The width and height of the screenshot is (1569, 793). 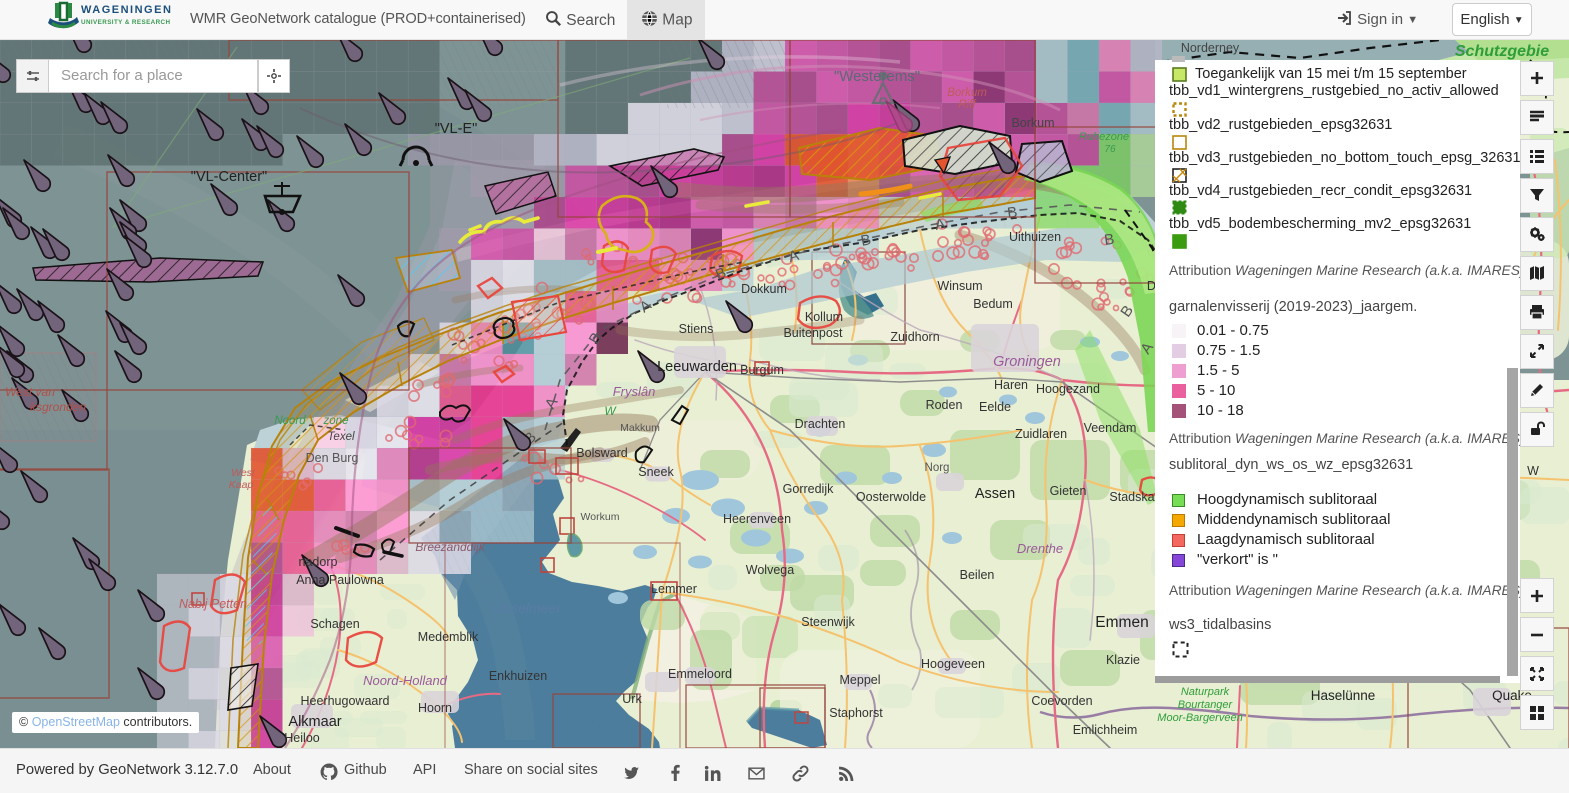 What do you see at coordinates (937, 468) in the screenshot?
I see `svg-text: Norg` at bounding box center [937, 468].